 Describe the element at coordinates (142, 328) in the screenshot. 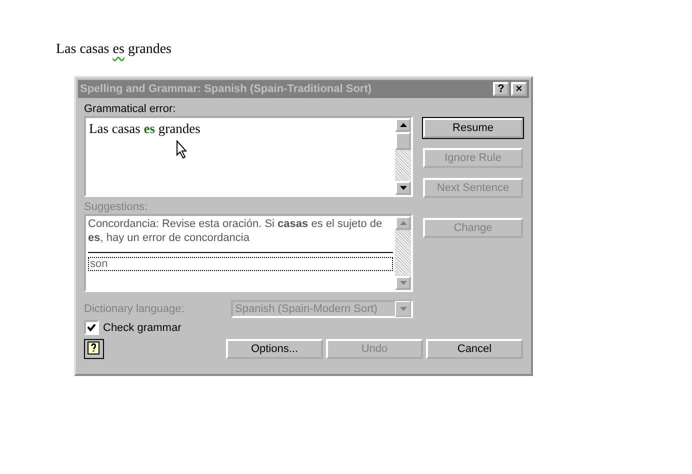

I see `checkbox-label: Check grammar` at that location.